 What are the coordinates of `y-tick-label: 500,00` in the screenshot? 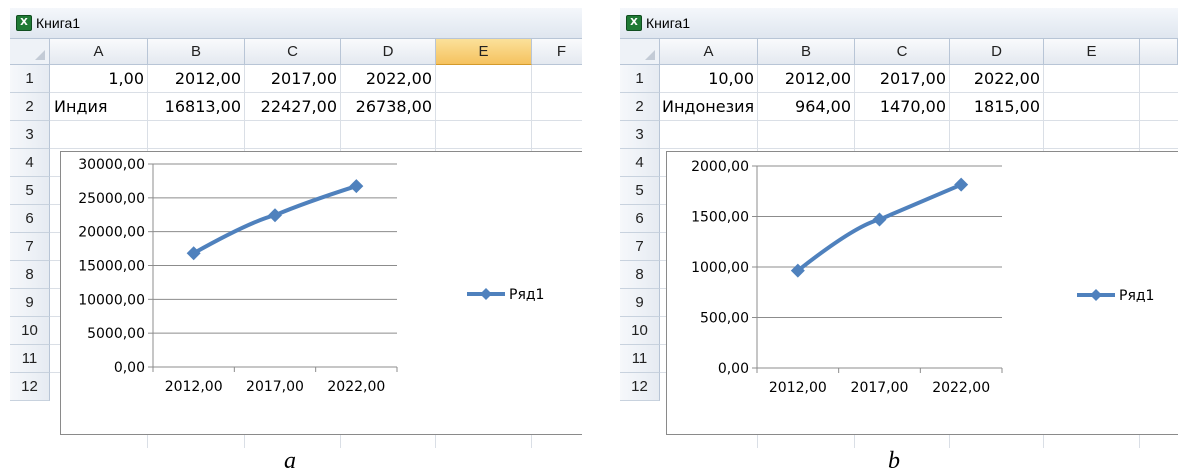 It's located at (724, 319).